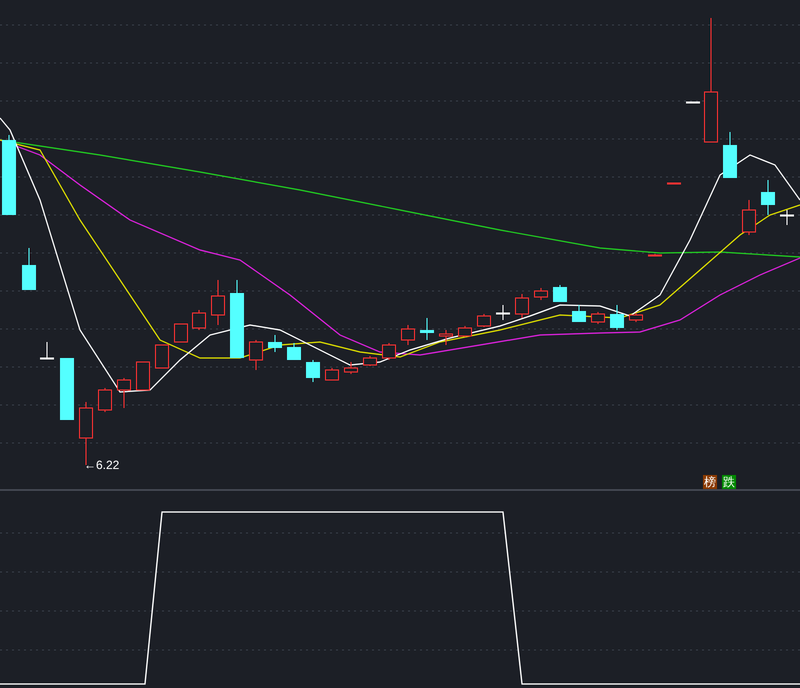 Image resolution: width=800 pixels, height=688 pixels. I want to click on low-price-label: ←6.22, so click(102, 465).